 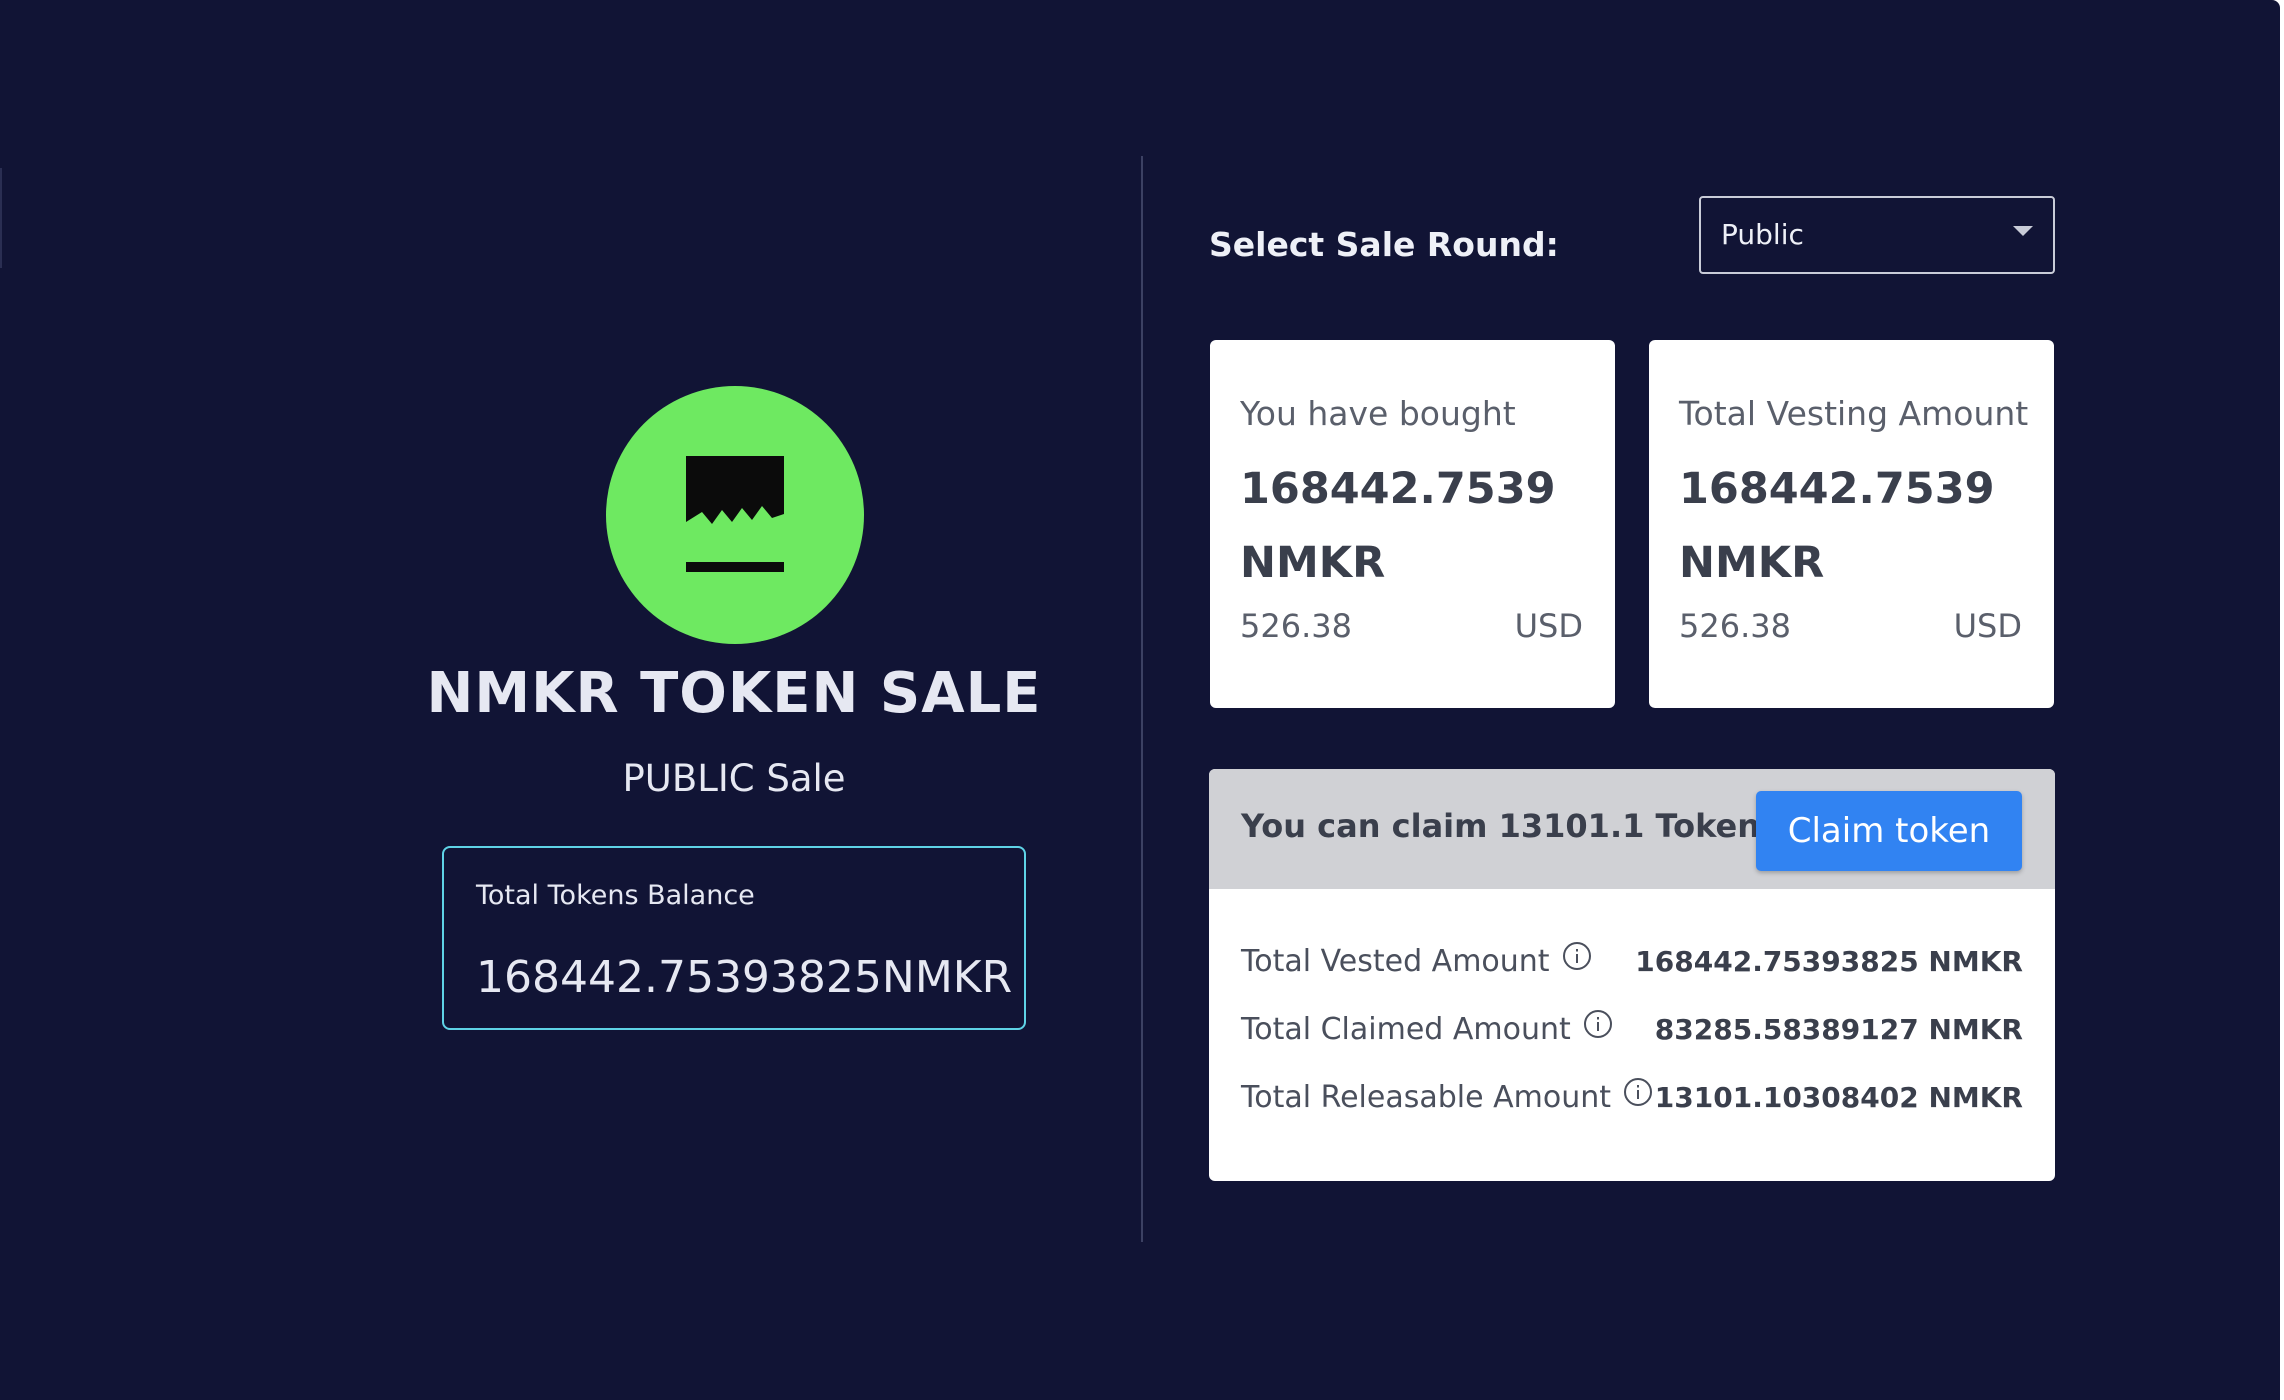 What do you see at coordinates (1838, 1097) in the screenshot?
I see `releasable-amount-value: 13101.10308402 NMKR` at bounding box center [1838, 1097].